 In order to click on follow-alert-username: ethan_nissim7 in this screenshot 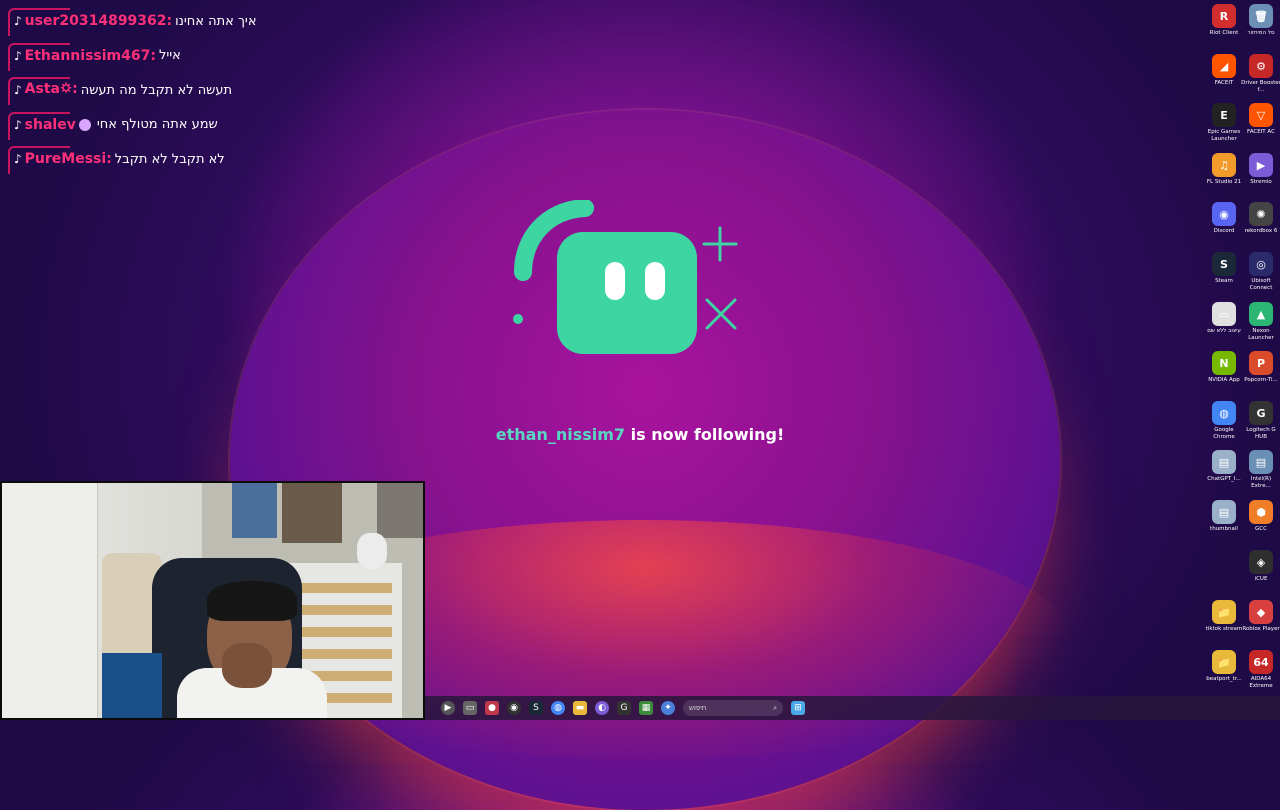, I will do `click(560, 434)`.